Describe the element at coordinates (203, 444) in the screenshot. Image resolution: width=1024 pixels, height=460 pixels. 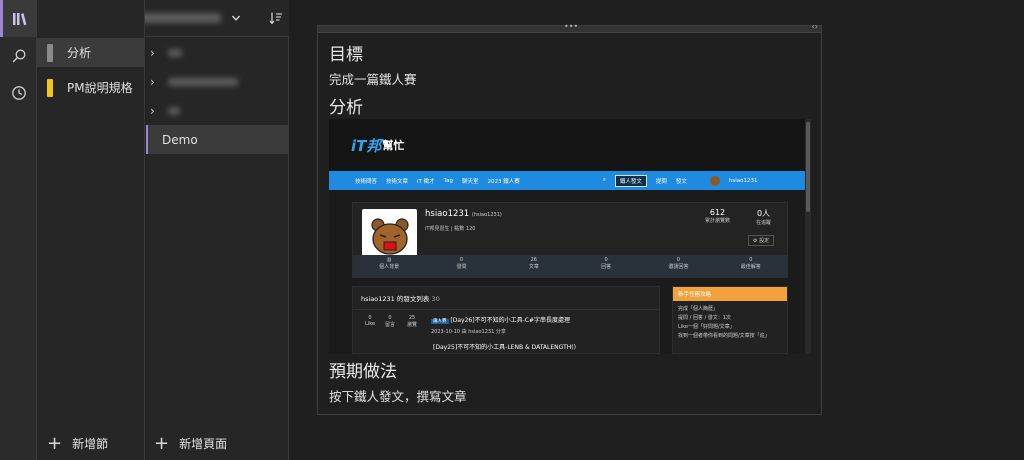
I see `add-page-label: 新增頁面` at that location.